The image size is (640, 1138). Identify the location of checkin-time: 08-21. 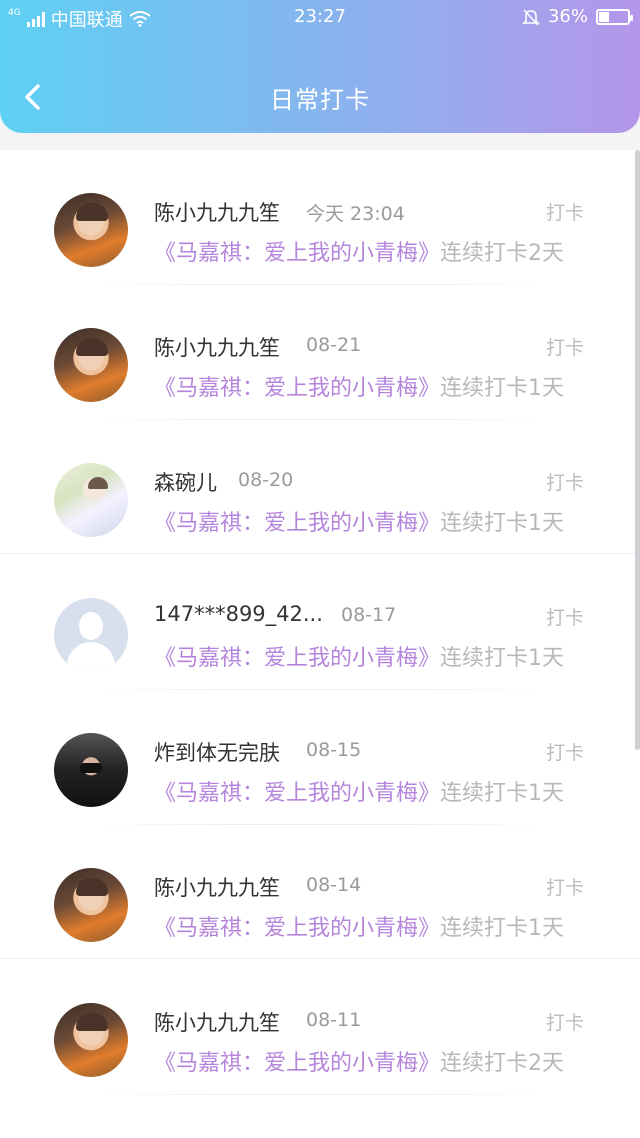
(334, 345).